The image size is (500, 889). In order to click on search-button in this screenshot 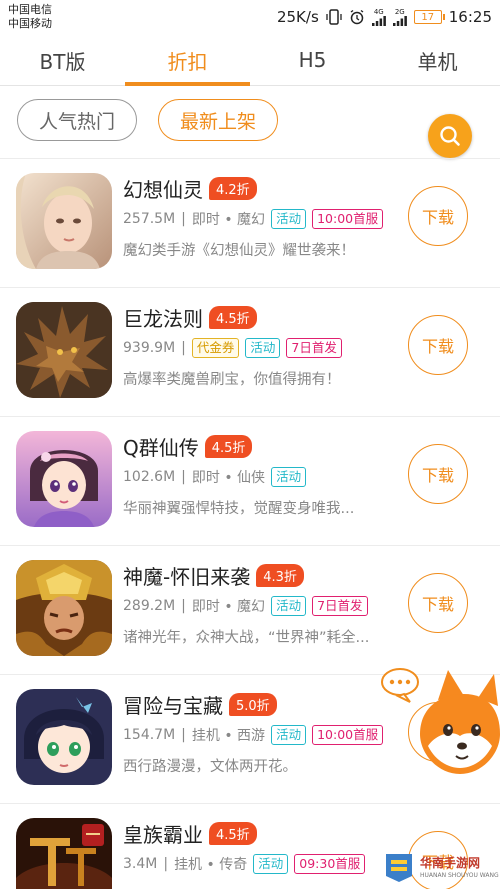, I will do `click(450, 136)`.